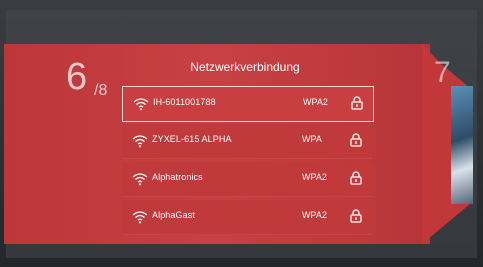  What do you see at coordinates (173, 215) in the screenshot?
I see `network-ssid: AlphaGast` at bounding box center [173, 215].